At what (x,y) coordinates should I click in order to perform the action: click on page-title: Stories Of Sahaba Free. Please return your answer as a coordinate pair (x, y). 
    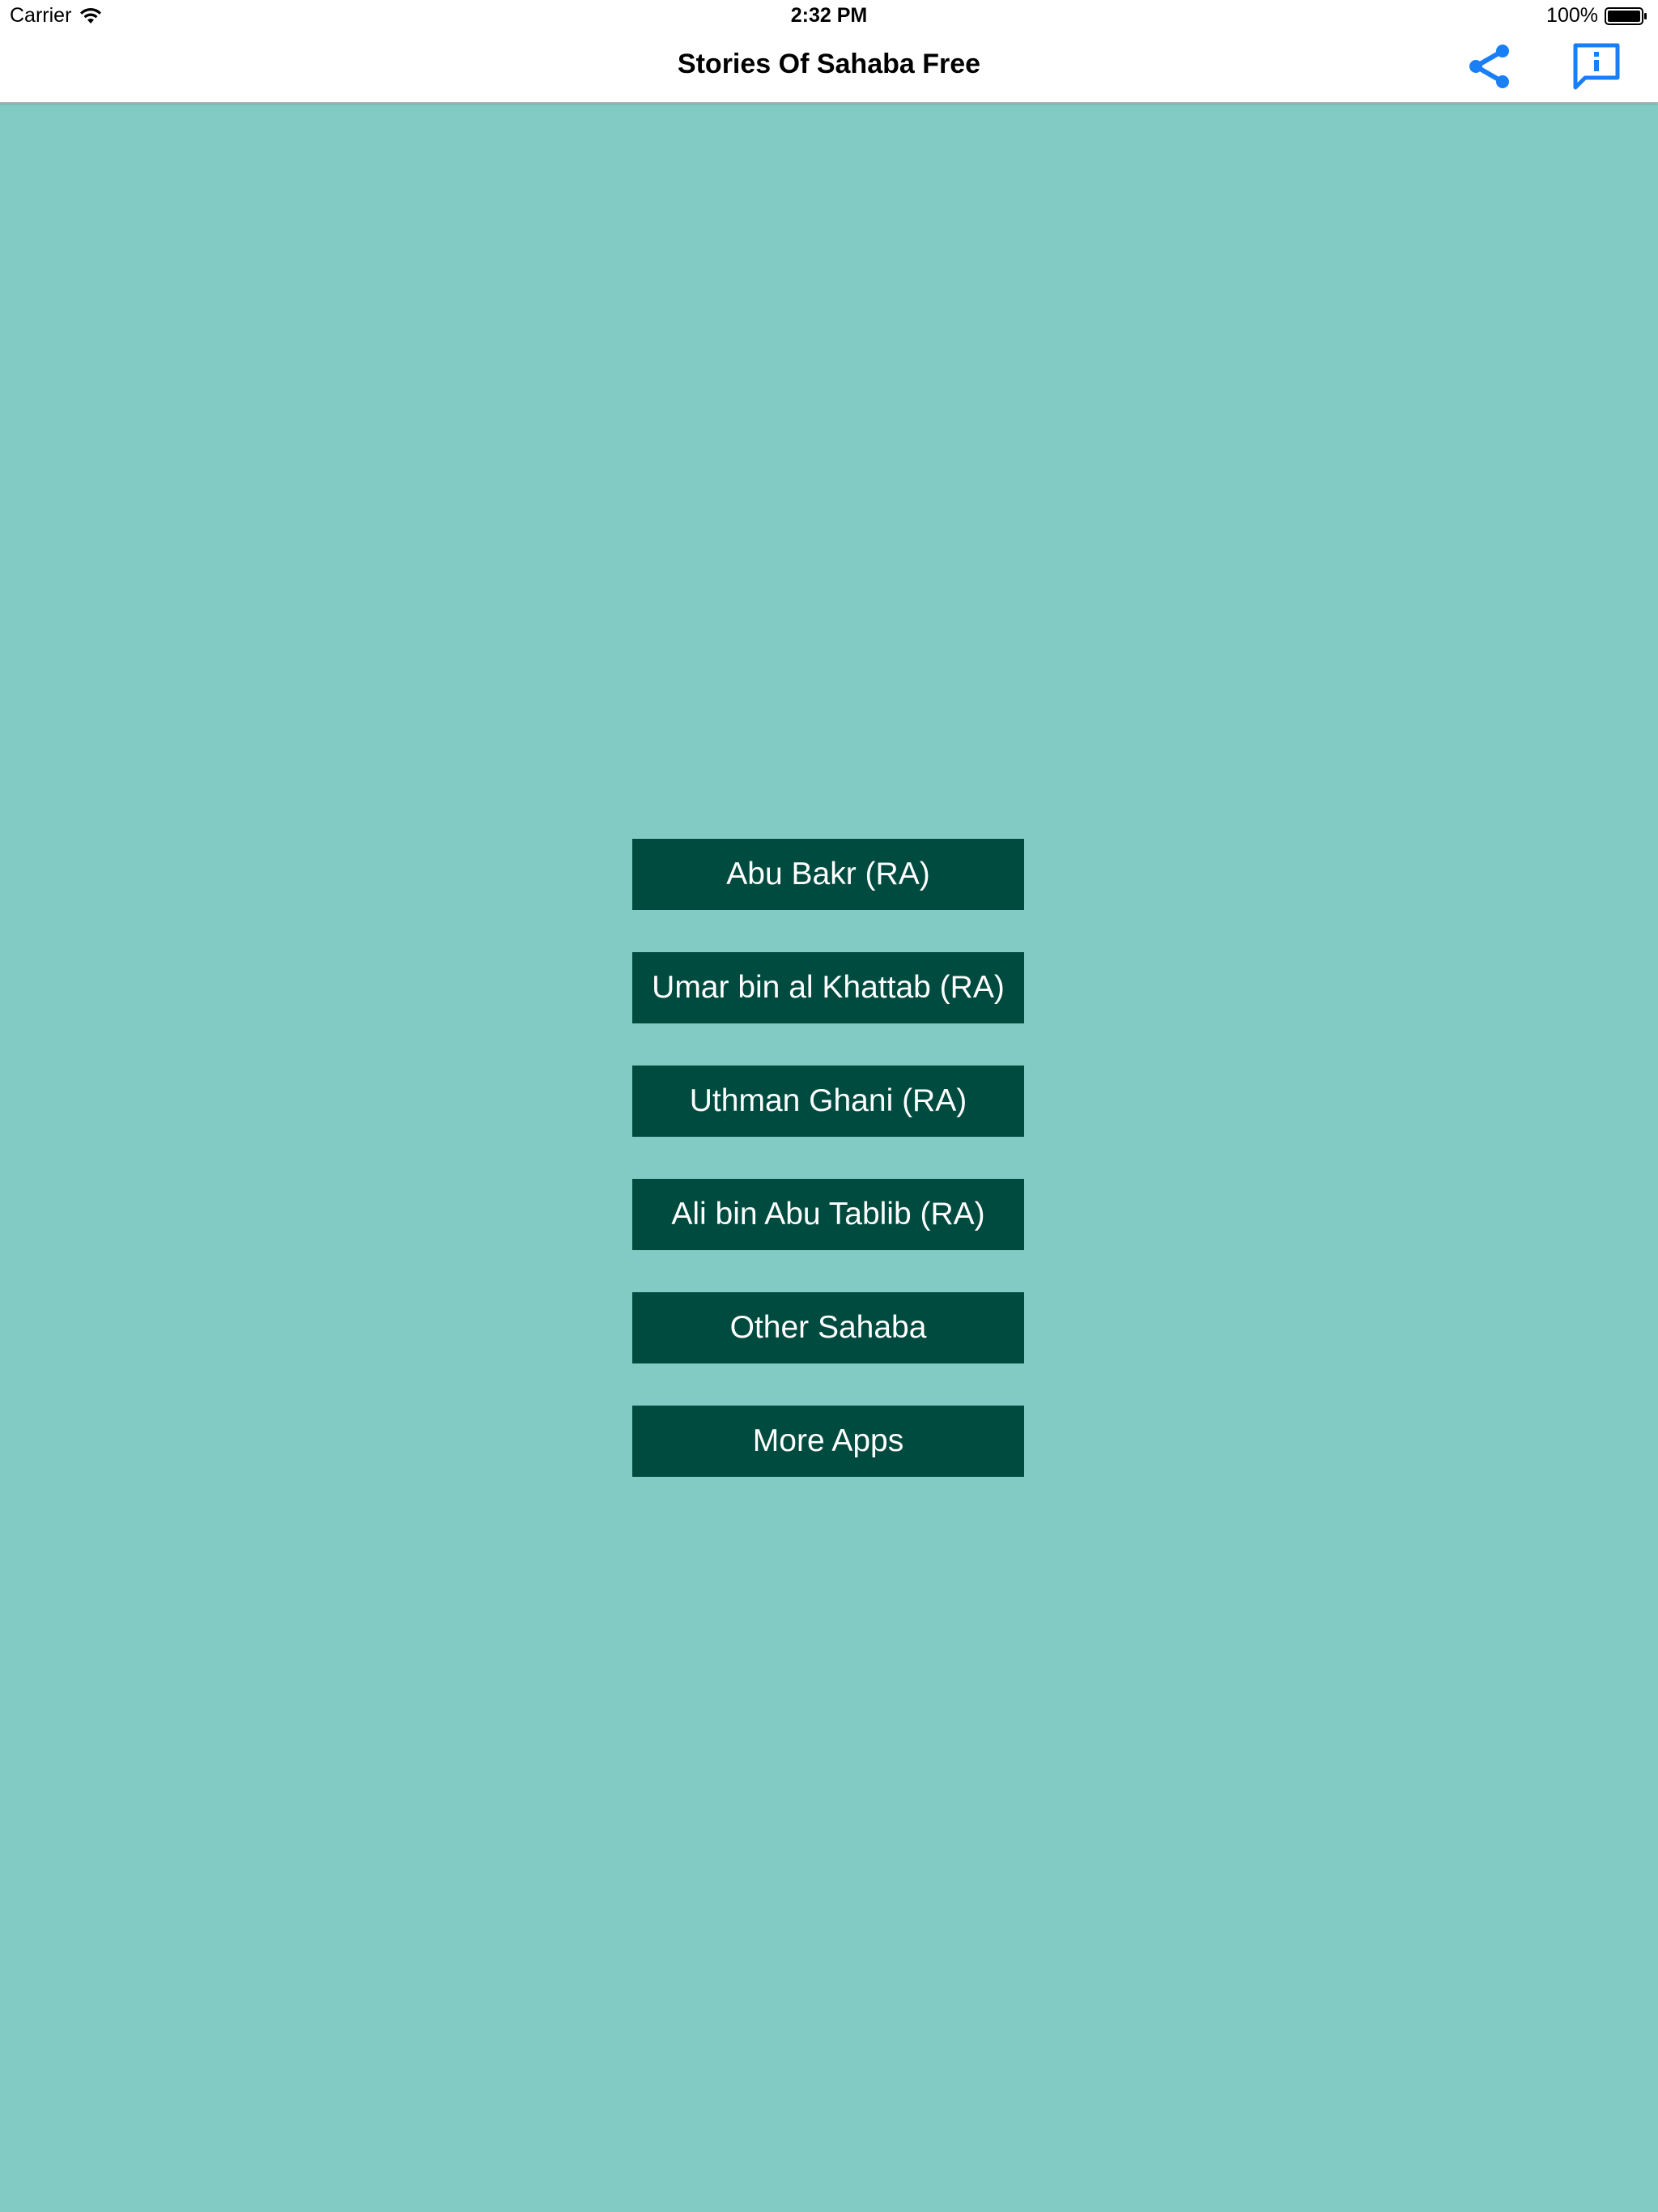
    Looking at the image, I should click on (829, 64).